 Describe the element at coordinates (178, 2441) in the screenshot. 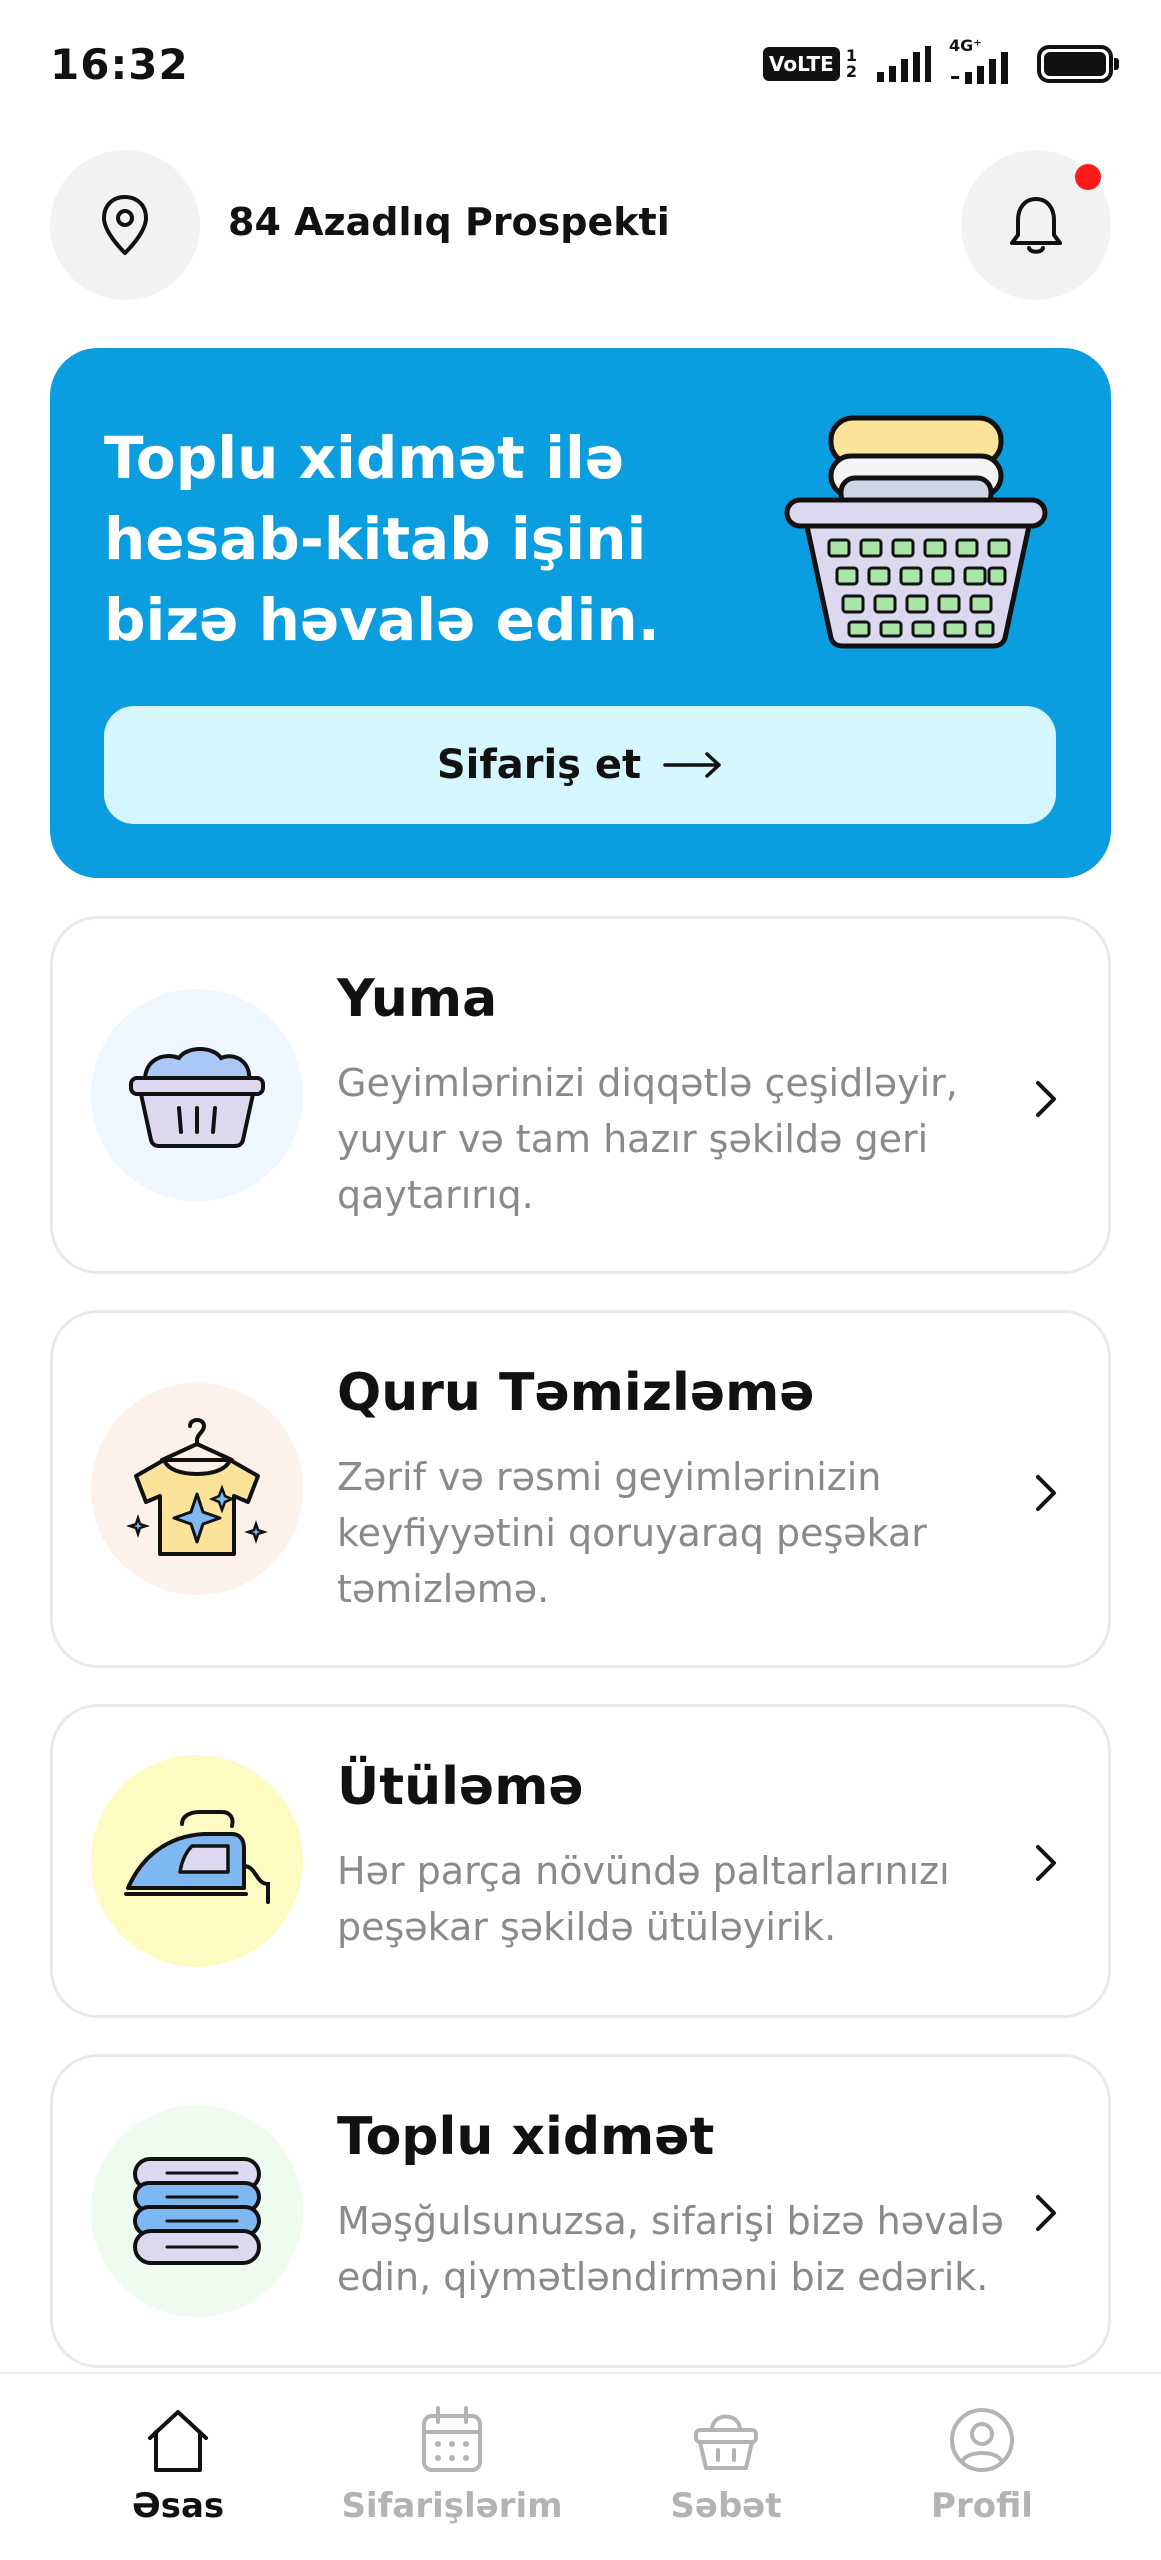

I see `home-icon` at that location.